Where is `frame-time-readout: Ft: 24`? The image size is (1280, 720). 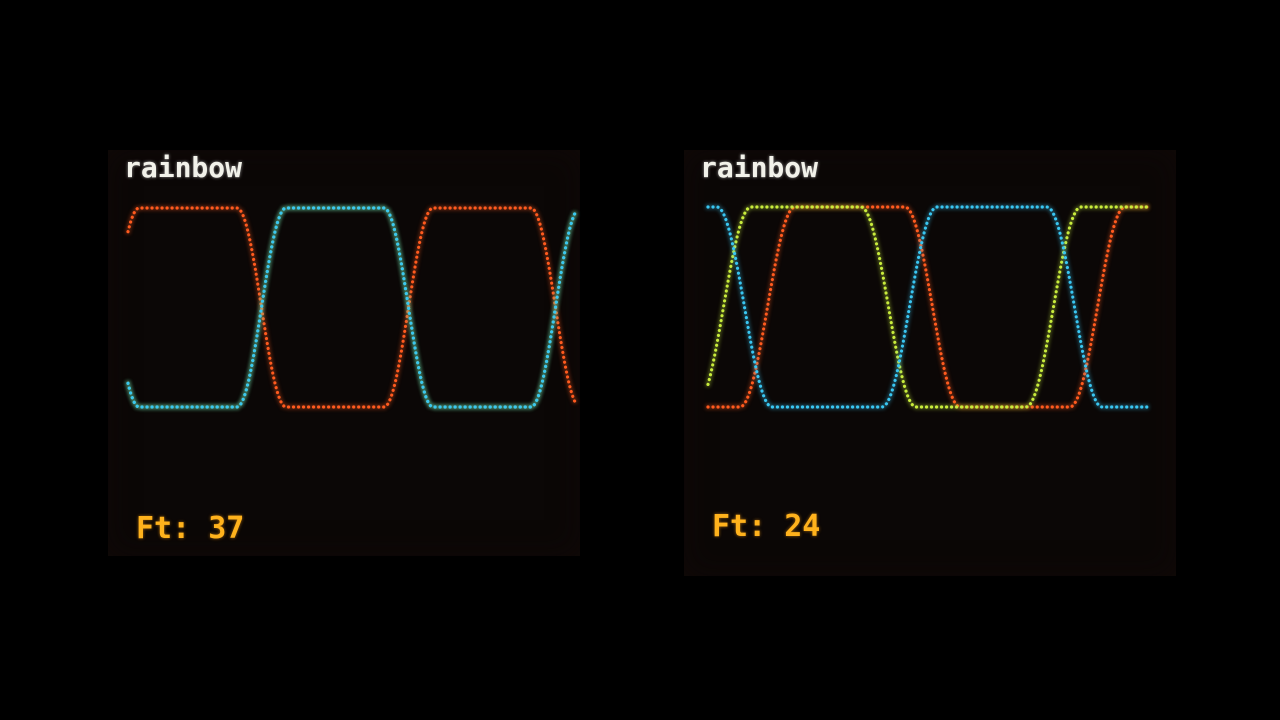
frame-time-readout: Ft: 24 is located at coordinates (766, 527).